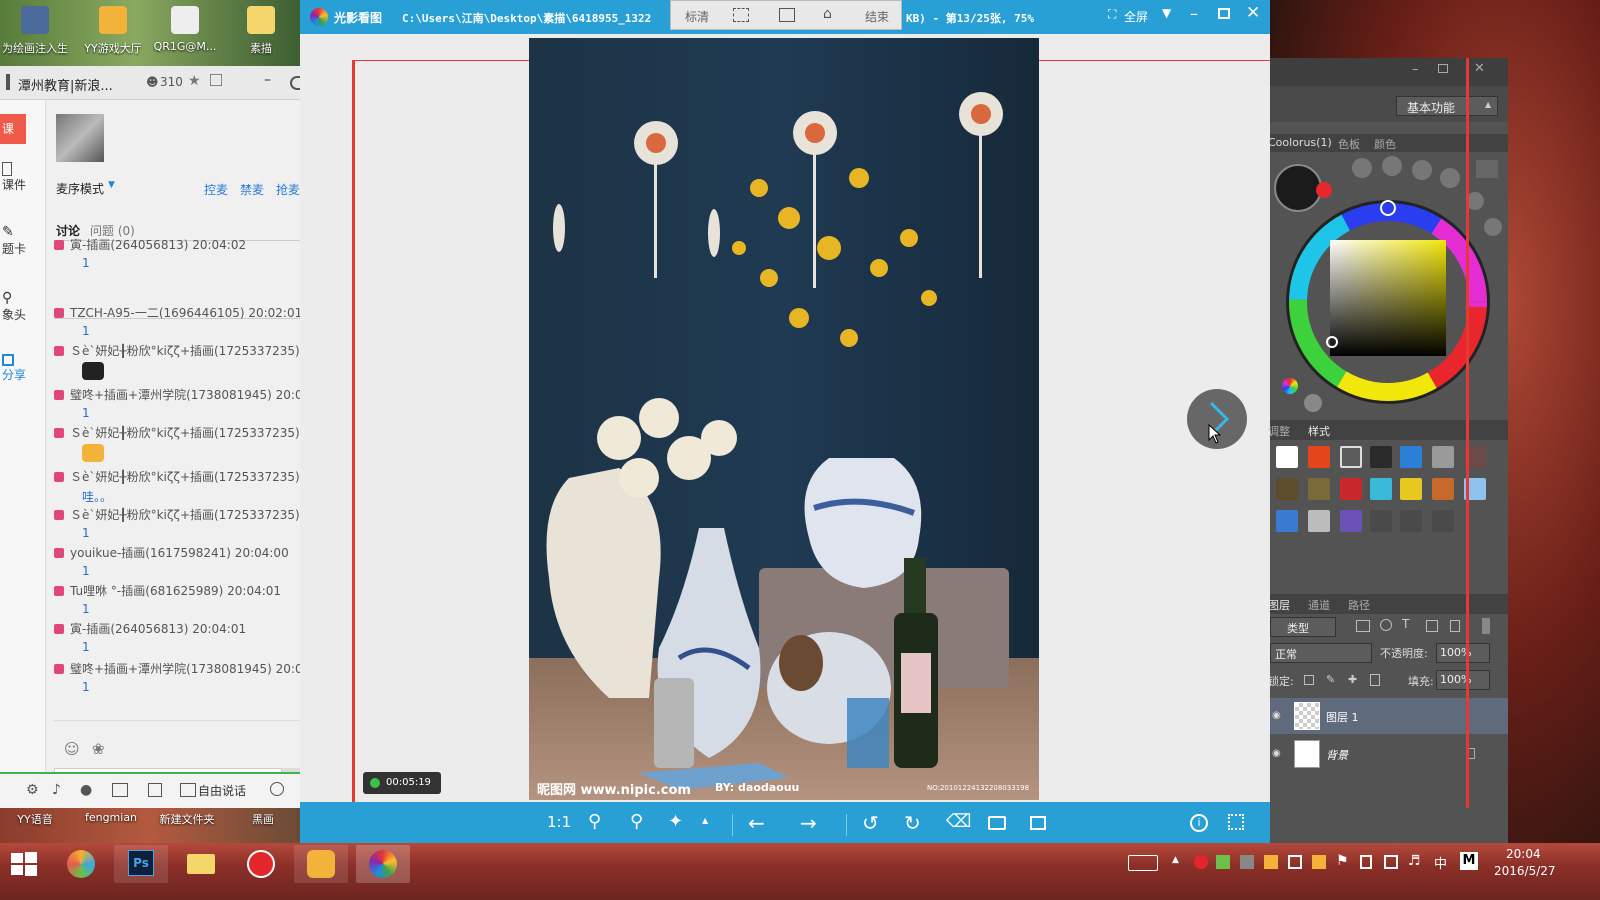  I want to click on microphone-icon: ●, so click(86, 790).